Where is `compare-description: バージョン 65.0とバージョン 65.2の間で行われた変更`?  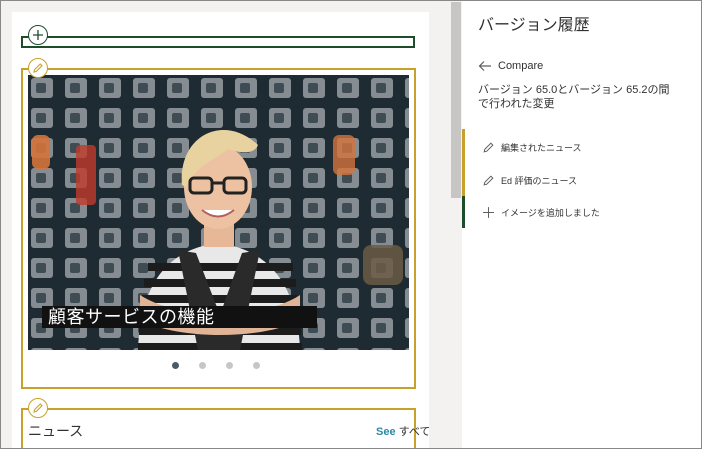
compare-description: バージョン 65.0とバージョン 65.2の間で行われた変更 is located at coordinates (574, 97).